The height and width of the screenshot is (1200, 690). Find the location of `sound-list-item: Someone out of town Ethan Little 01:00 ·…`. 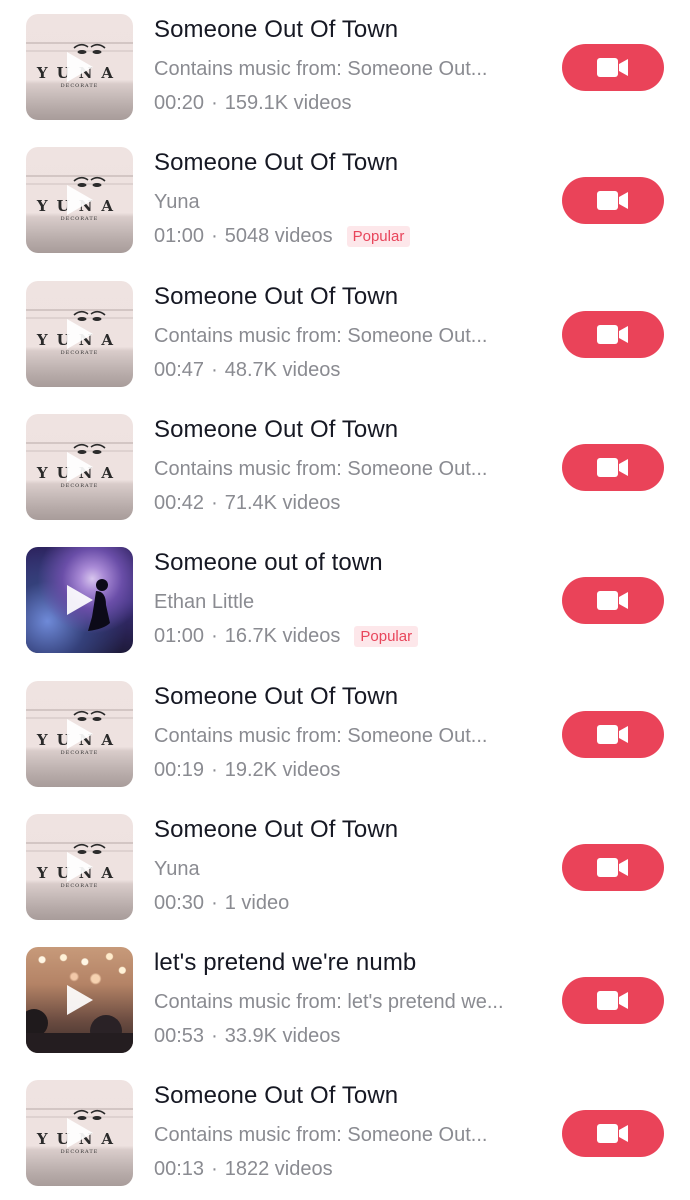

sound-list-item: Someone out of town Ethan Little 01:00 ·… is located at coordinates (345, 593).